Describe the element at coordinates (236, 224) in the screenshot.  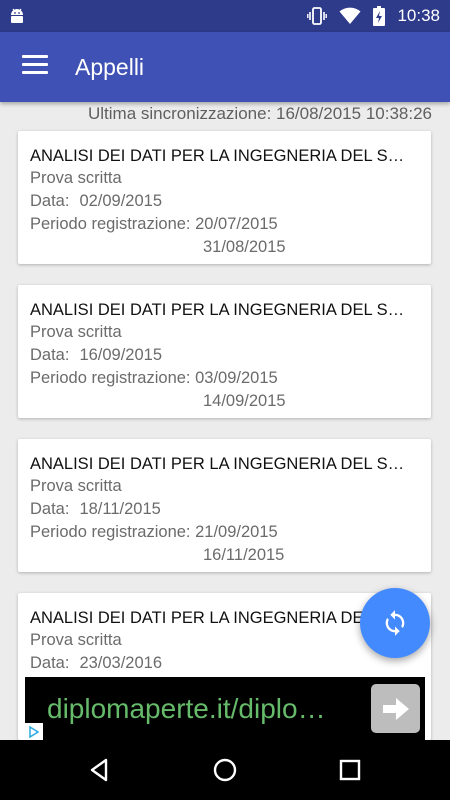
I see `registration-start: 20/07/2015` at that location.